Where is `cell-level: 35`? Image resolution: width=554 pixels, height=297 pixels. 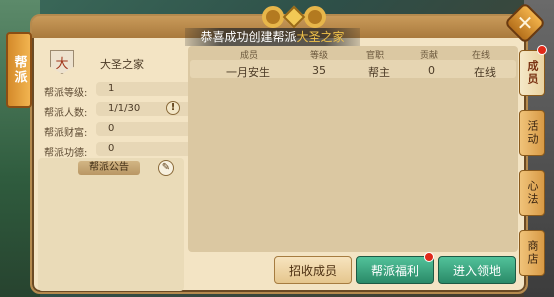
cell-level: 35 is located at coordinates (319, 70).